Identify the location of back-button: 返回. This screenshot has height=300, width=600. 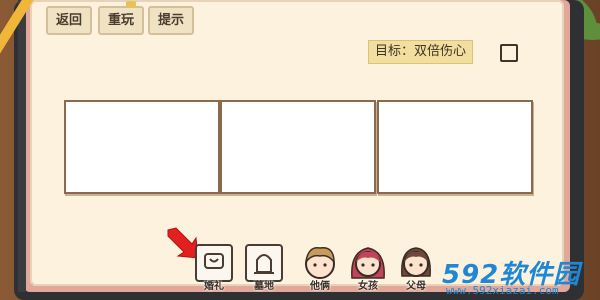
(69, 20).